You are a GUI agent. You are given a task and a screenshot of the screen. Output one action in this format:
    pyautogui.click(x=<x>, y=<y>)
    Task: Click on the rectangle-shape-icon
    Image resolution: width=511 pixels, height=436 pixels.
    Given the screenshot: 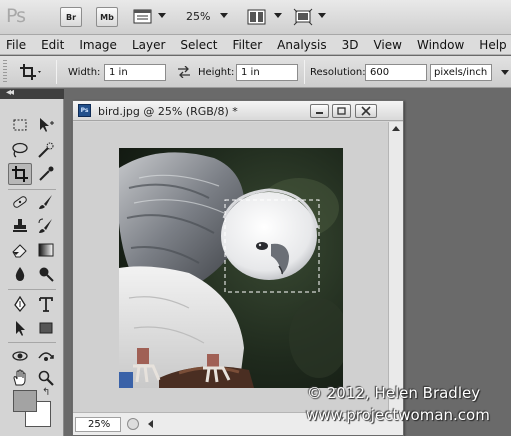 What is the action you would take?
    pyautogui.click(x=46, y=328)
    